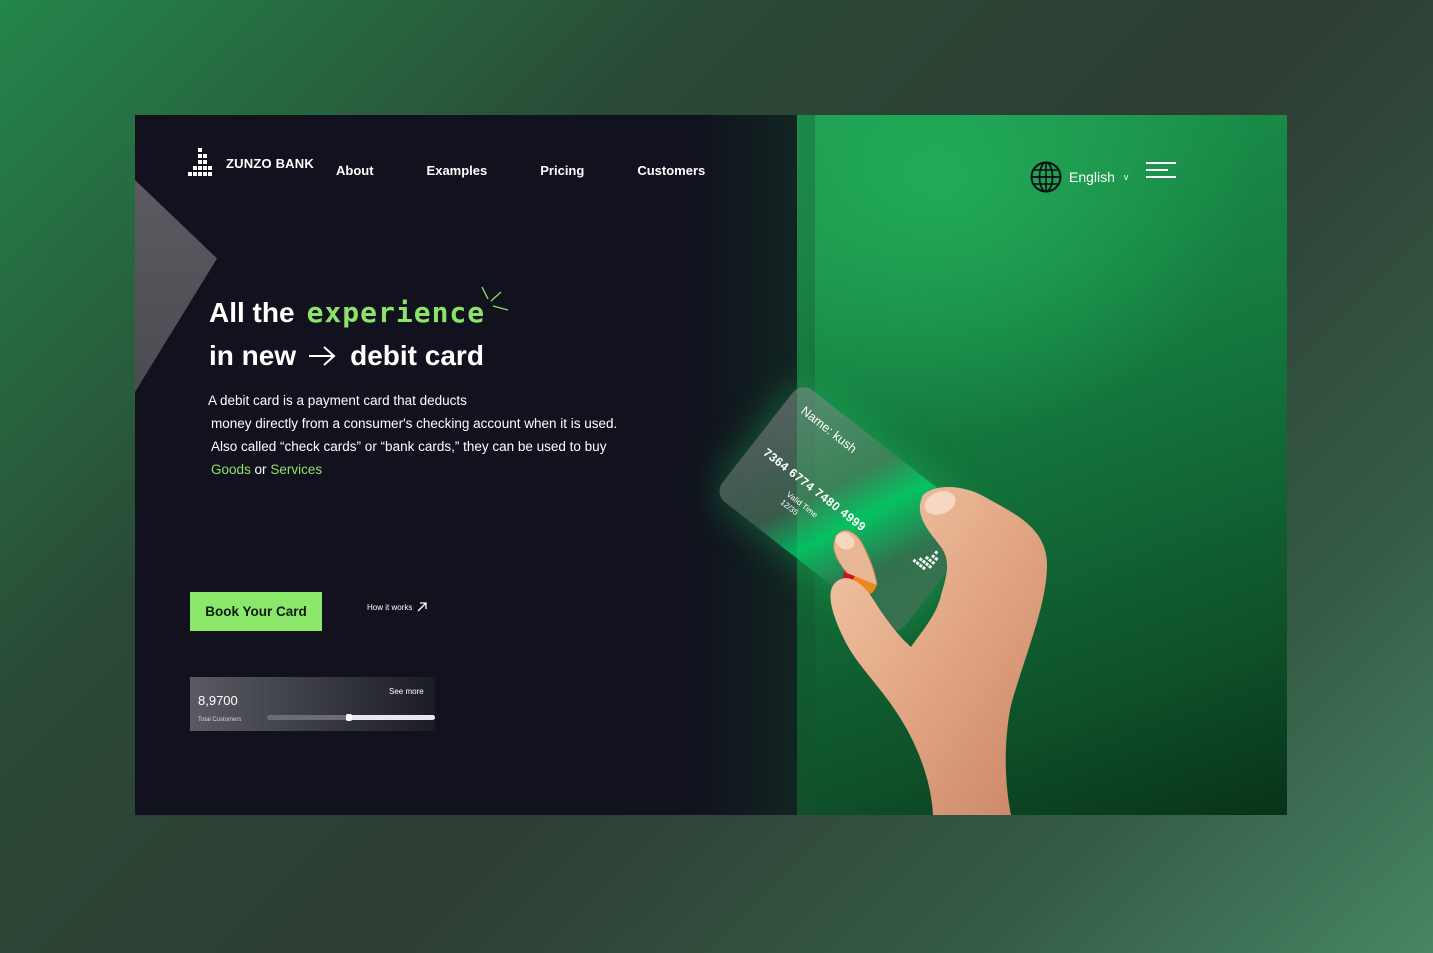  I want to click on hand-image, so click(938, 650).